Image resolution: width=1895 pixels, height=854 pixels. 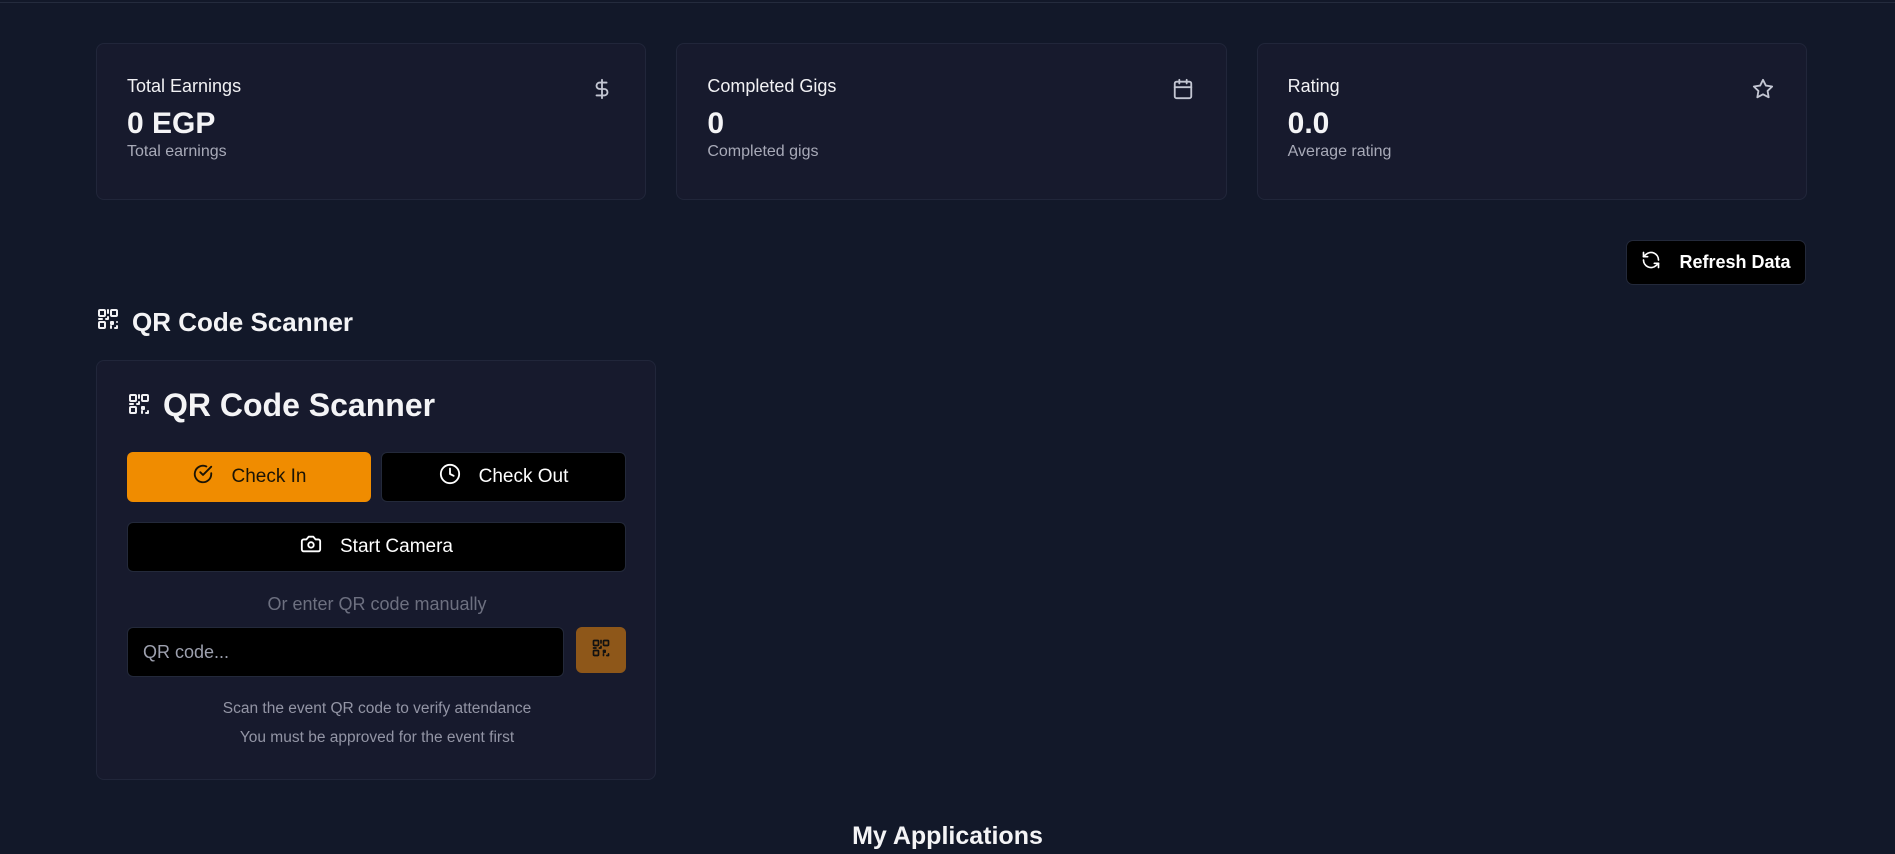 I want to click on check-in-button: Check In, so click(x=249, y=477).